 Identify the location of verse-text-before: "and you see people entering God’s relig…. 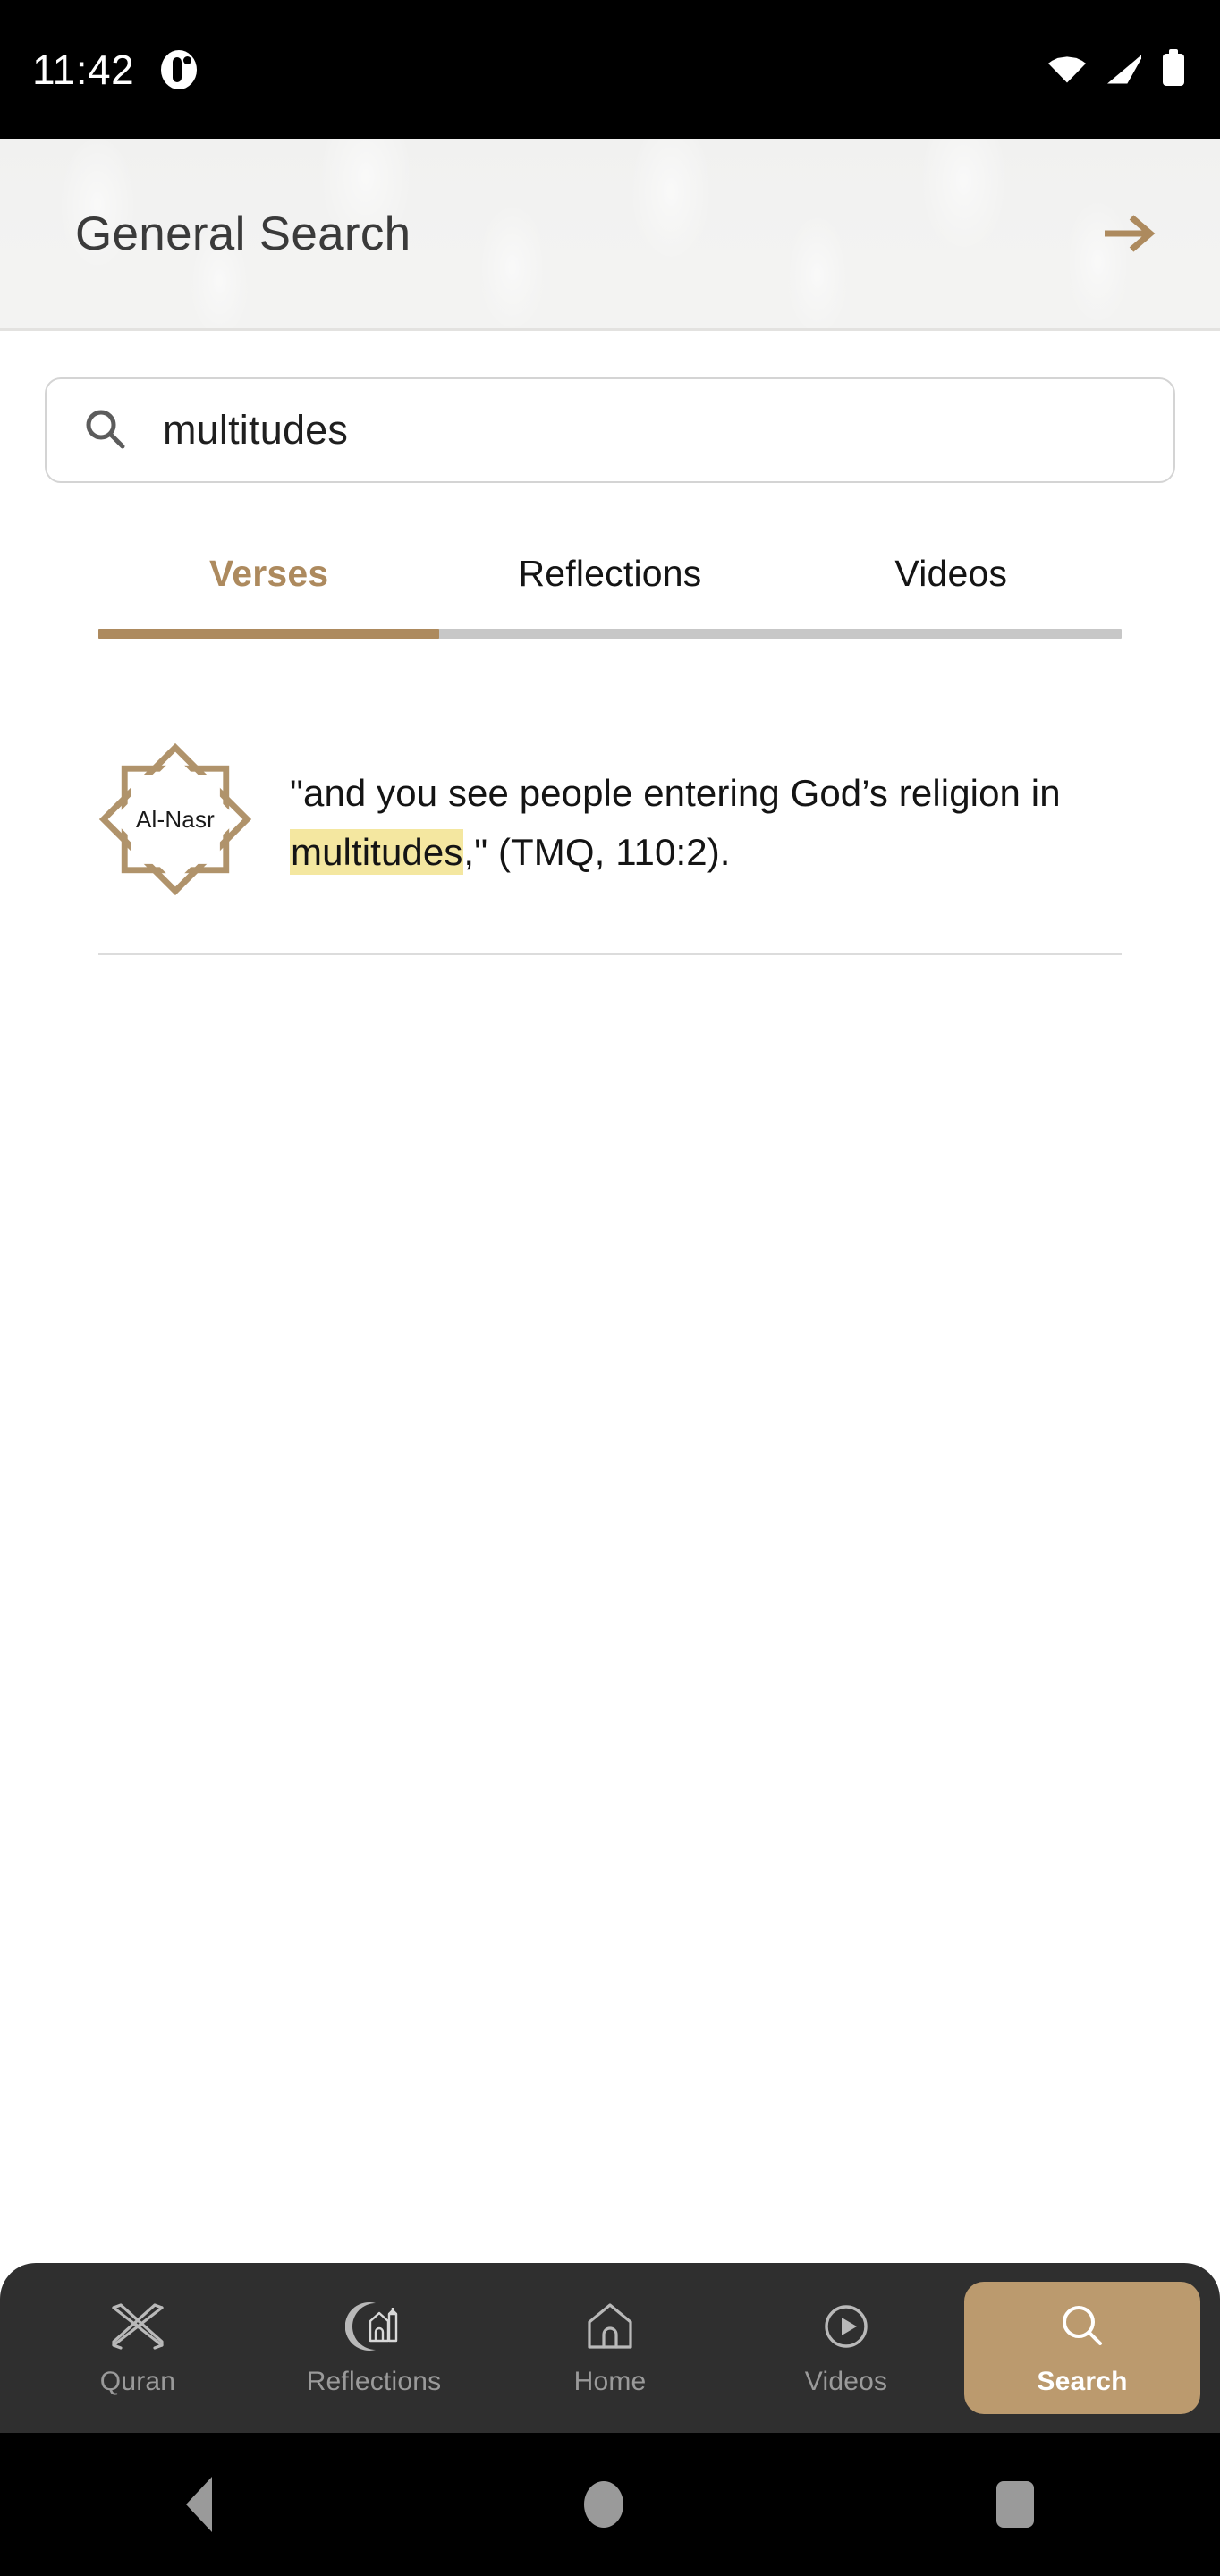
(675, 793).